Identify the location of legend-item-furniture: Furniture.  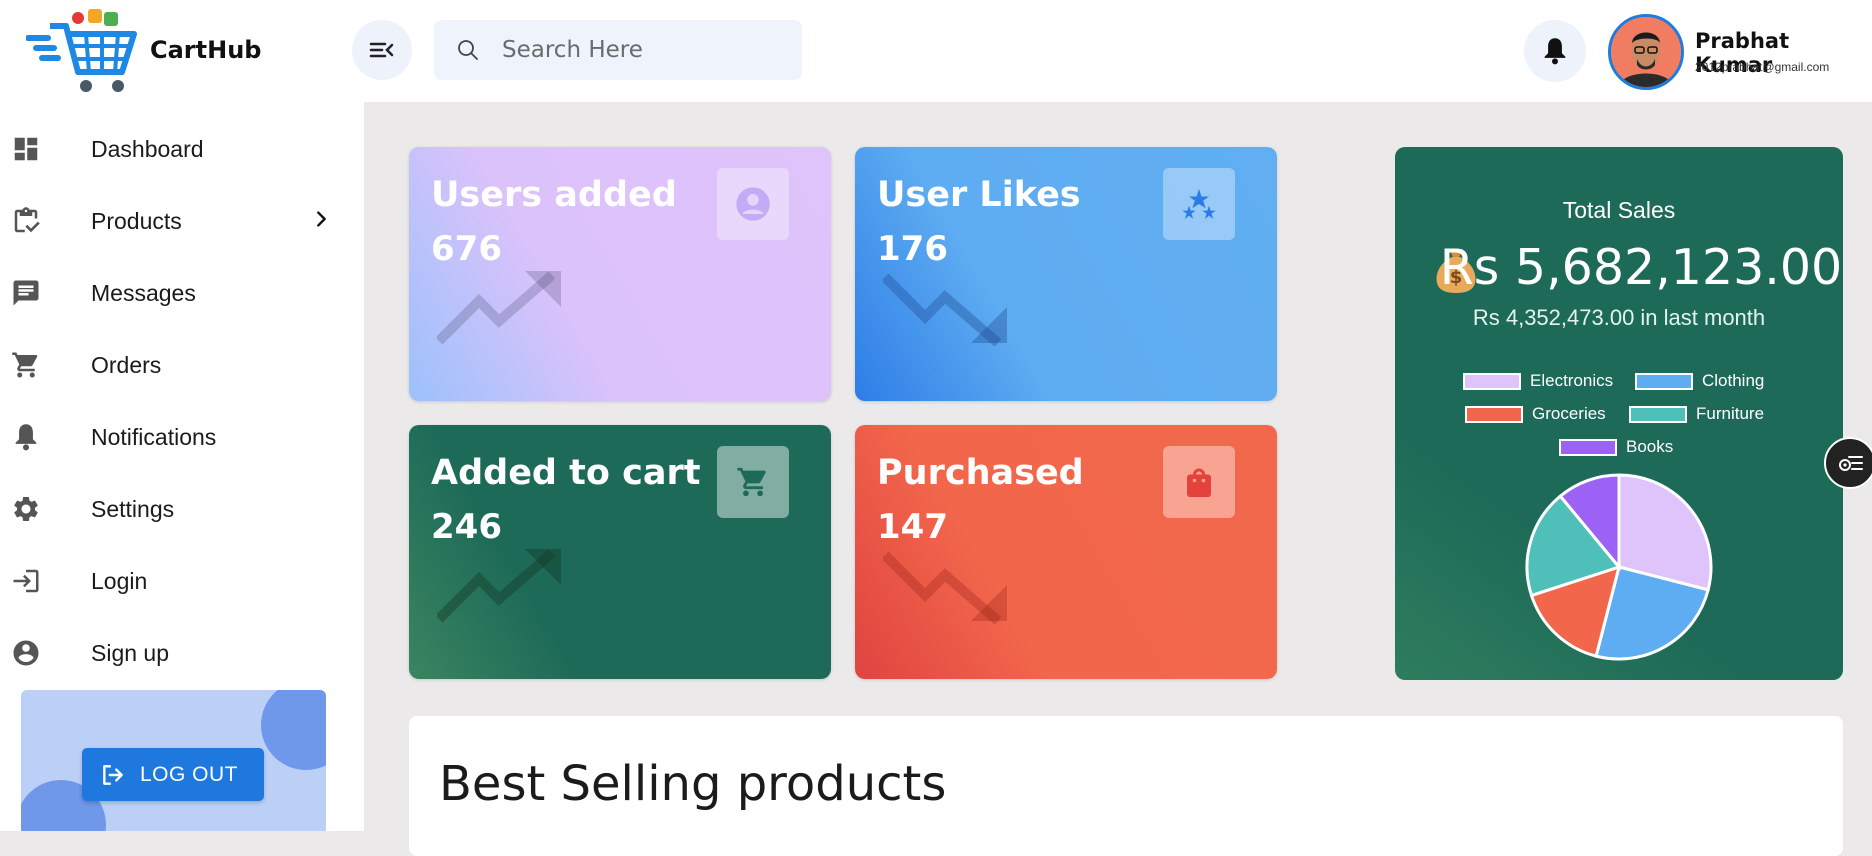
(1696, 414).